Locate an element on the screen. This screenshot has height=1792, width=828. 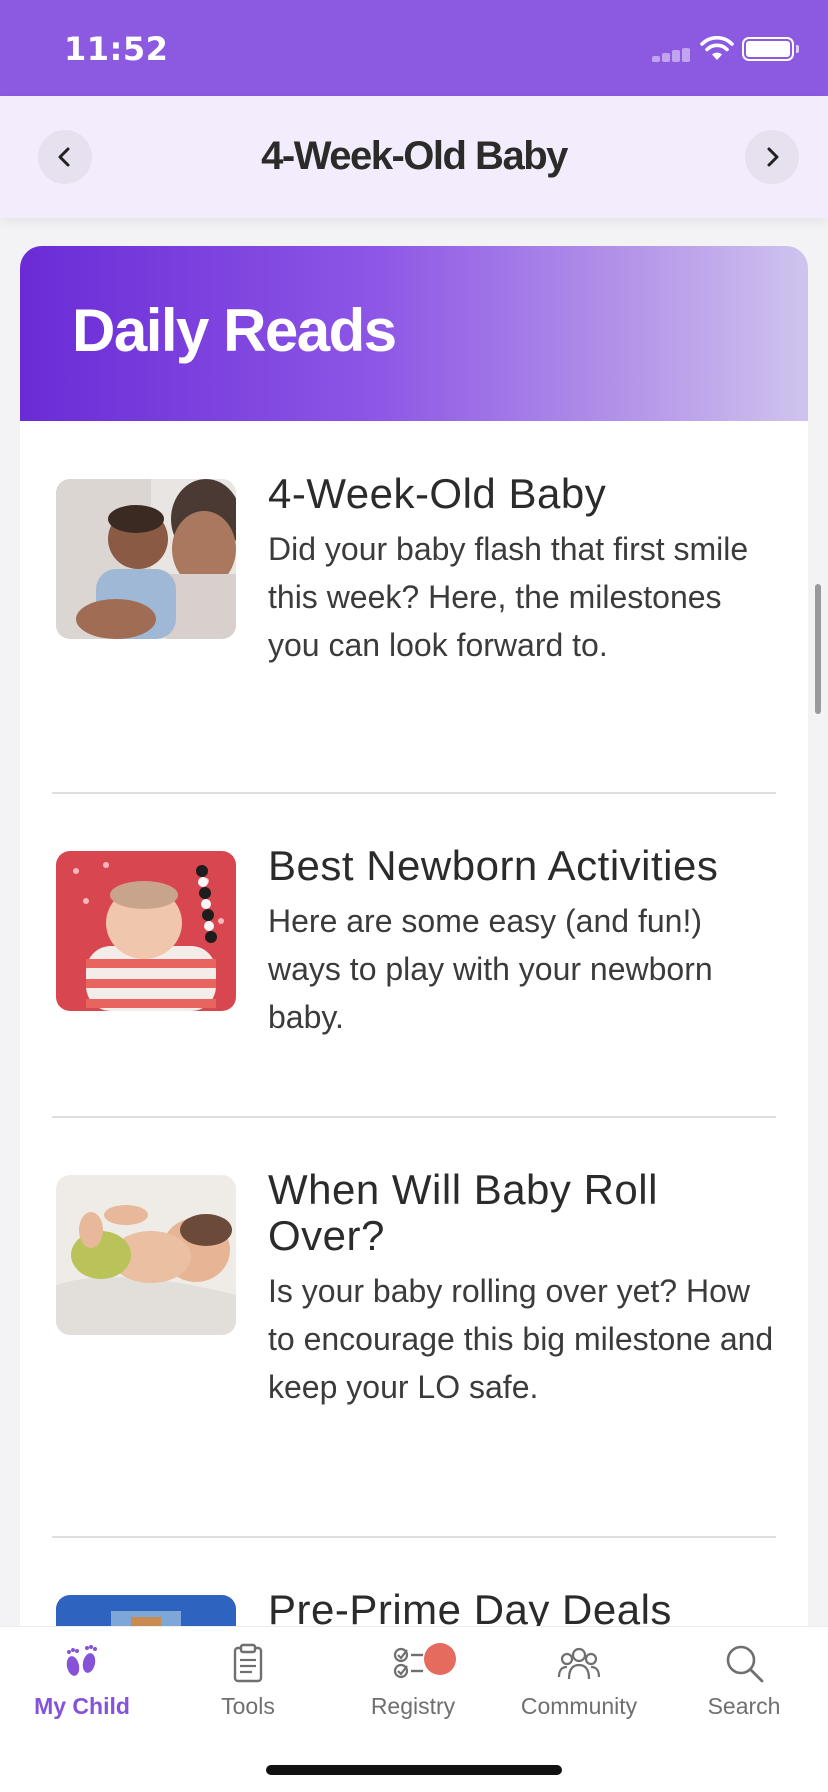
tab-label: Search is located at coordinates (744, 1706).